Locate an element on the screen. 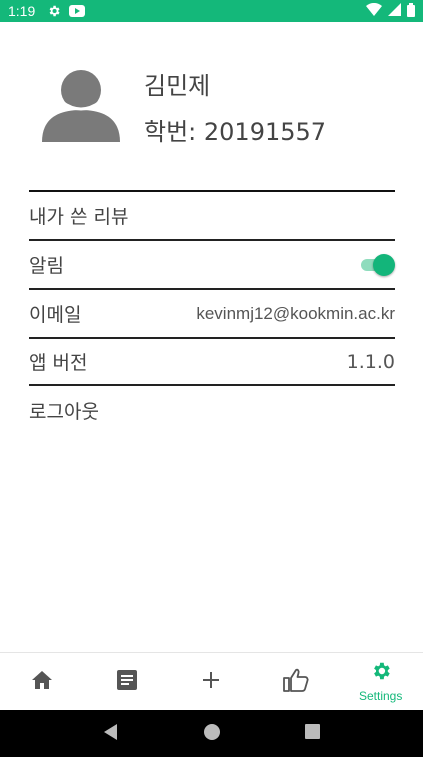 Image resolution: width=423 pixels, height=757 pixels. email-row: 이메일 kevinmj12@kookmin.ac.kr is located at coordinates (212, 312).